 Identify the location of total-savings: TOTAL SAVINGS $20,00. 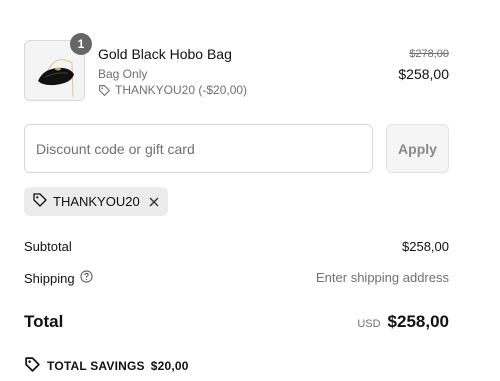
(106, 366).